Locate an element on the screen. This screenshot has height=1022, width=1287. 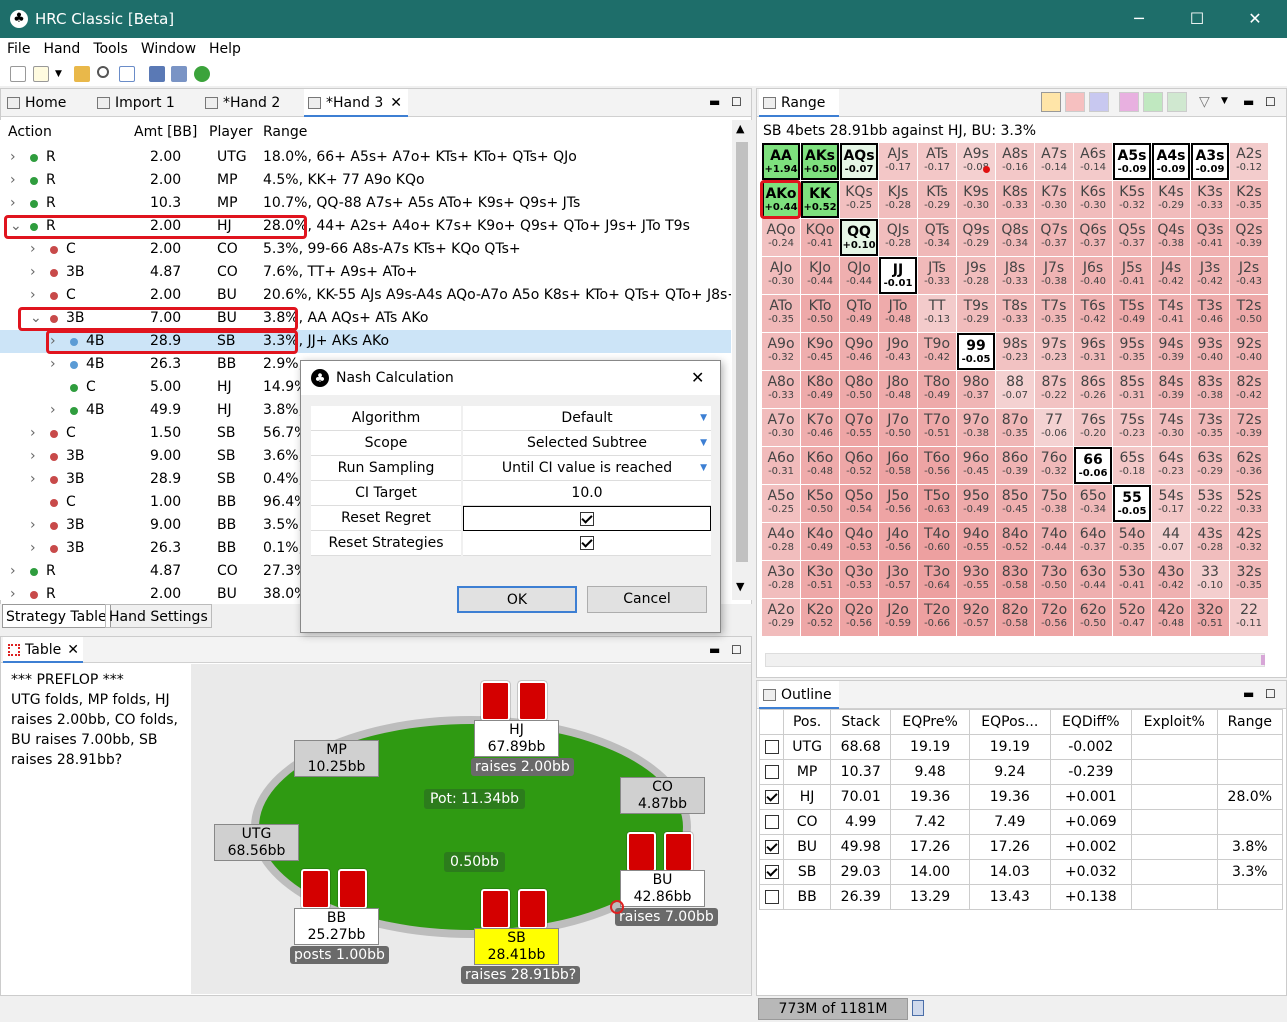
hand-cell: Q9s -0.29 is located at coordinates (976, 237).